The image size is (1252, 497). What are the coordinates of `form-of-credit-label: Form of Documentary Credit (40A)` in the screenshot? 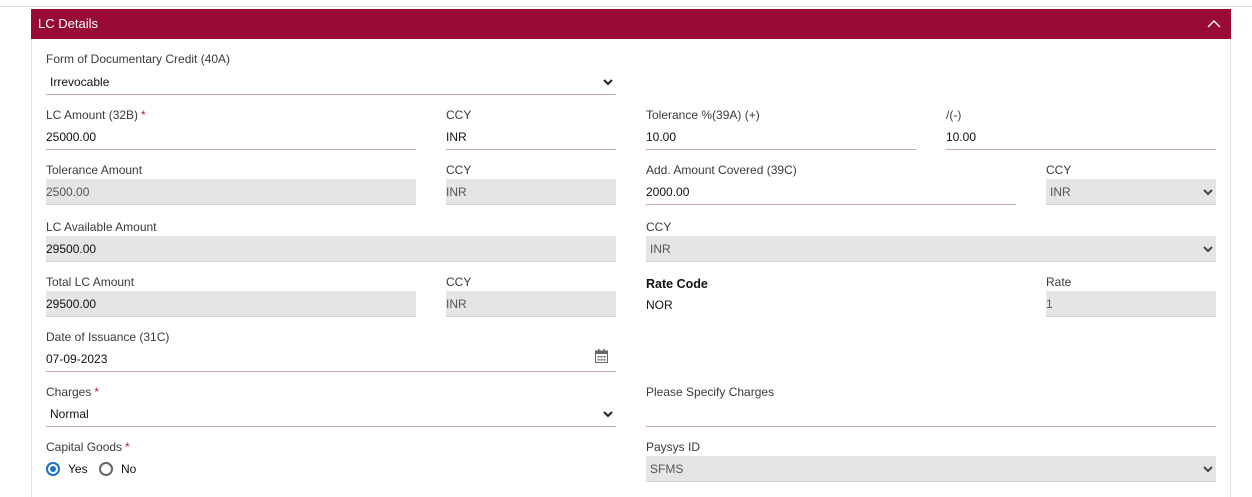 It's located at (138, 59).